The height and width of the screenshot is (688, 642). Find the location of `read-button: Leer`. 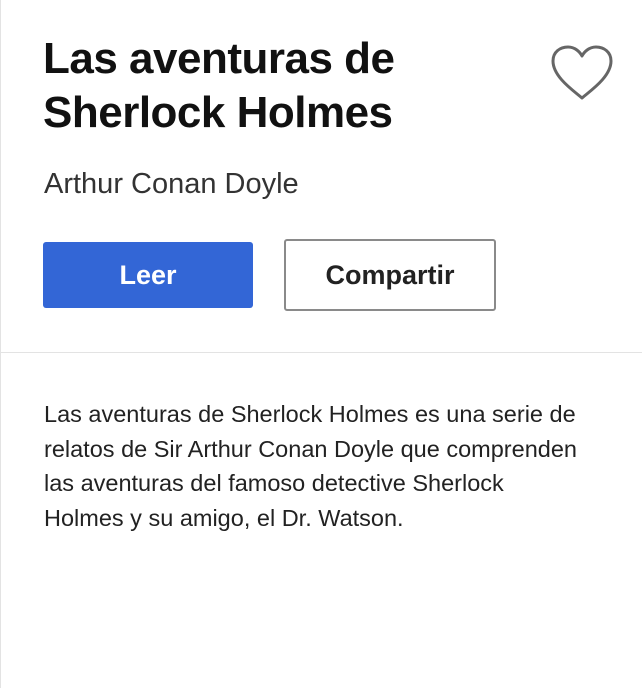

read-button: Leer is located at coordinates (148, 275).